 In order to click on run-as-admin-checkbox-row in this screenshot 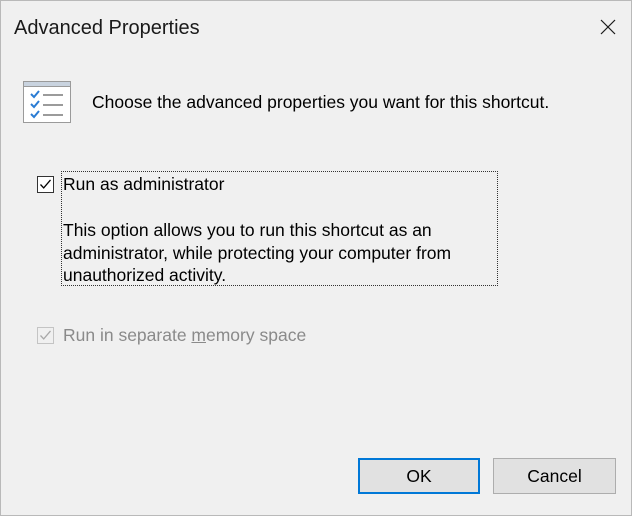, I will do `click(45, 184)`.